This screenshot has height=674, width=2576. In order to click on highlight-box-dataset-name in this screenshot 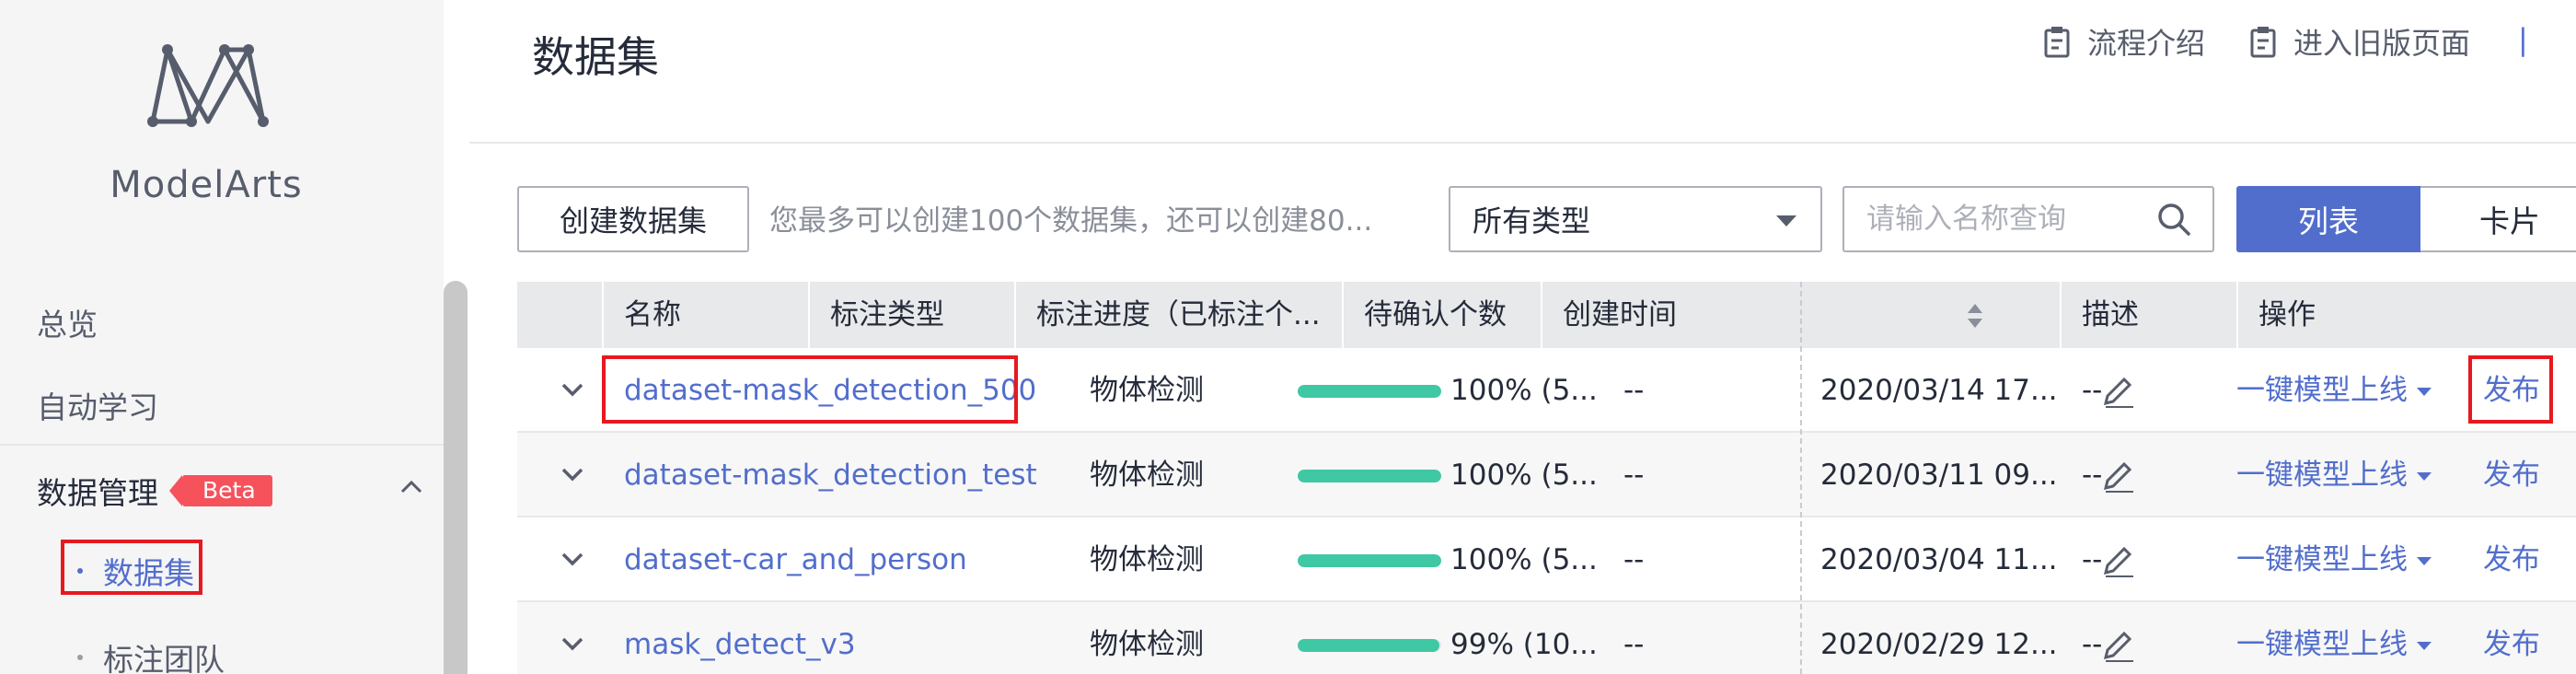, I will do `click(810, 389)`.